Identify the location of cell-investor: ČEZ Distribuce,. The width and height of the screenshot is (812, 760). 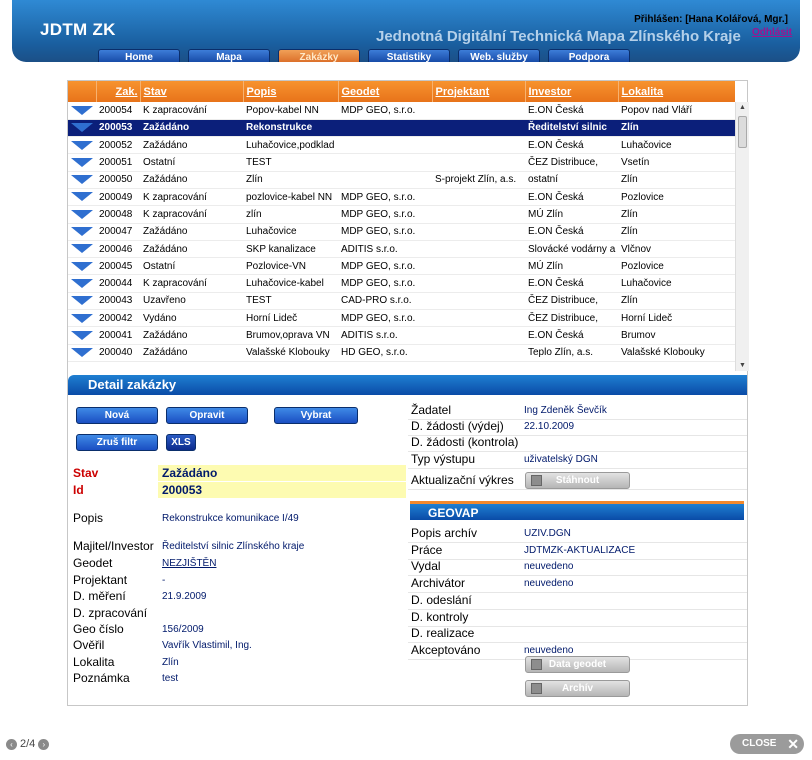
(571, 301).